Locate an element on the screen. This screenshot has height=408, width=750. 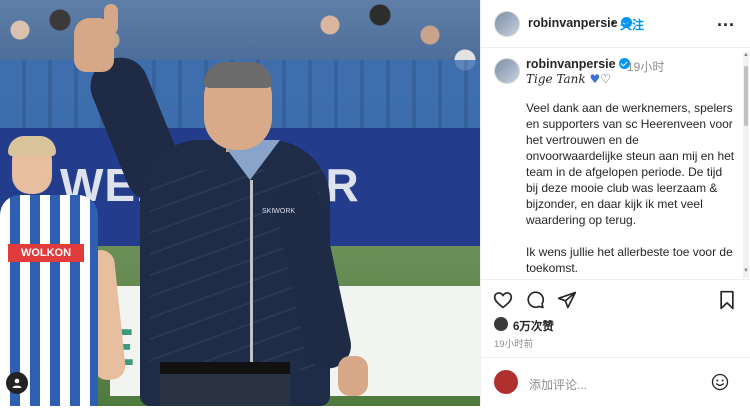
scroll-down-arrow-icon: ▼ is located at coordinates (746, 271).